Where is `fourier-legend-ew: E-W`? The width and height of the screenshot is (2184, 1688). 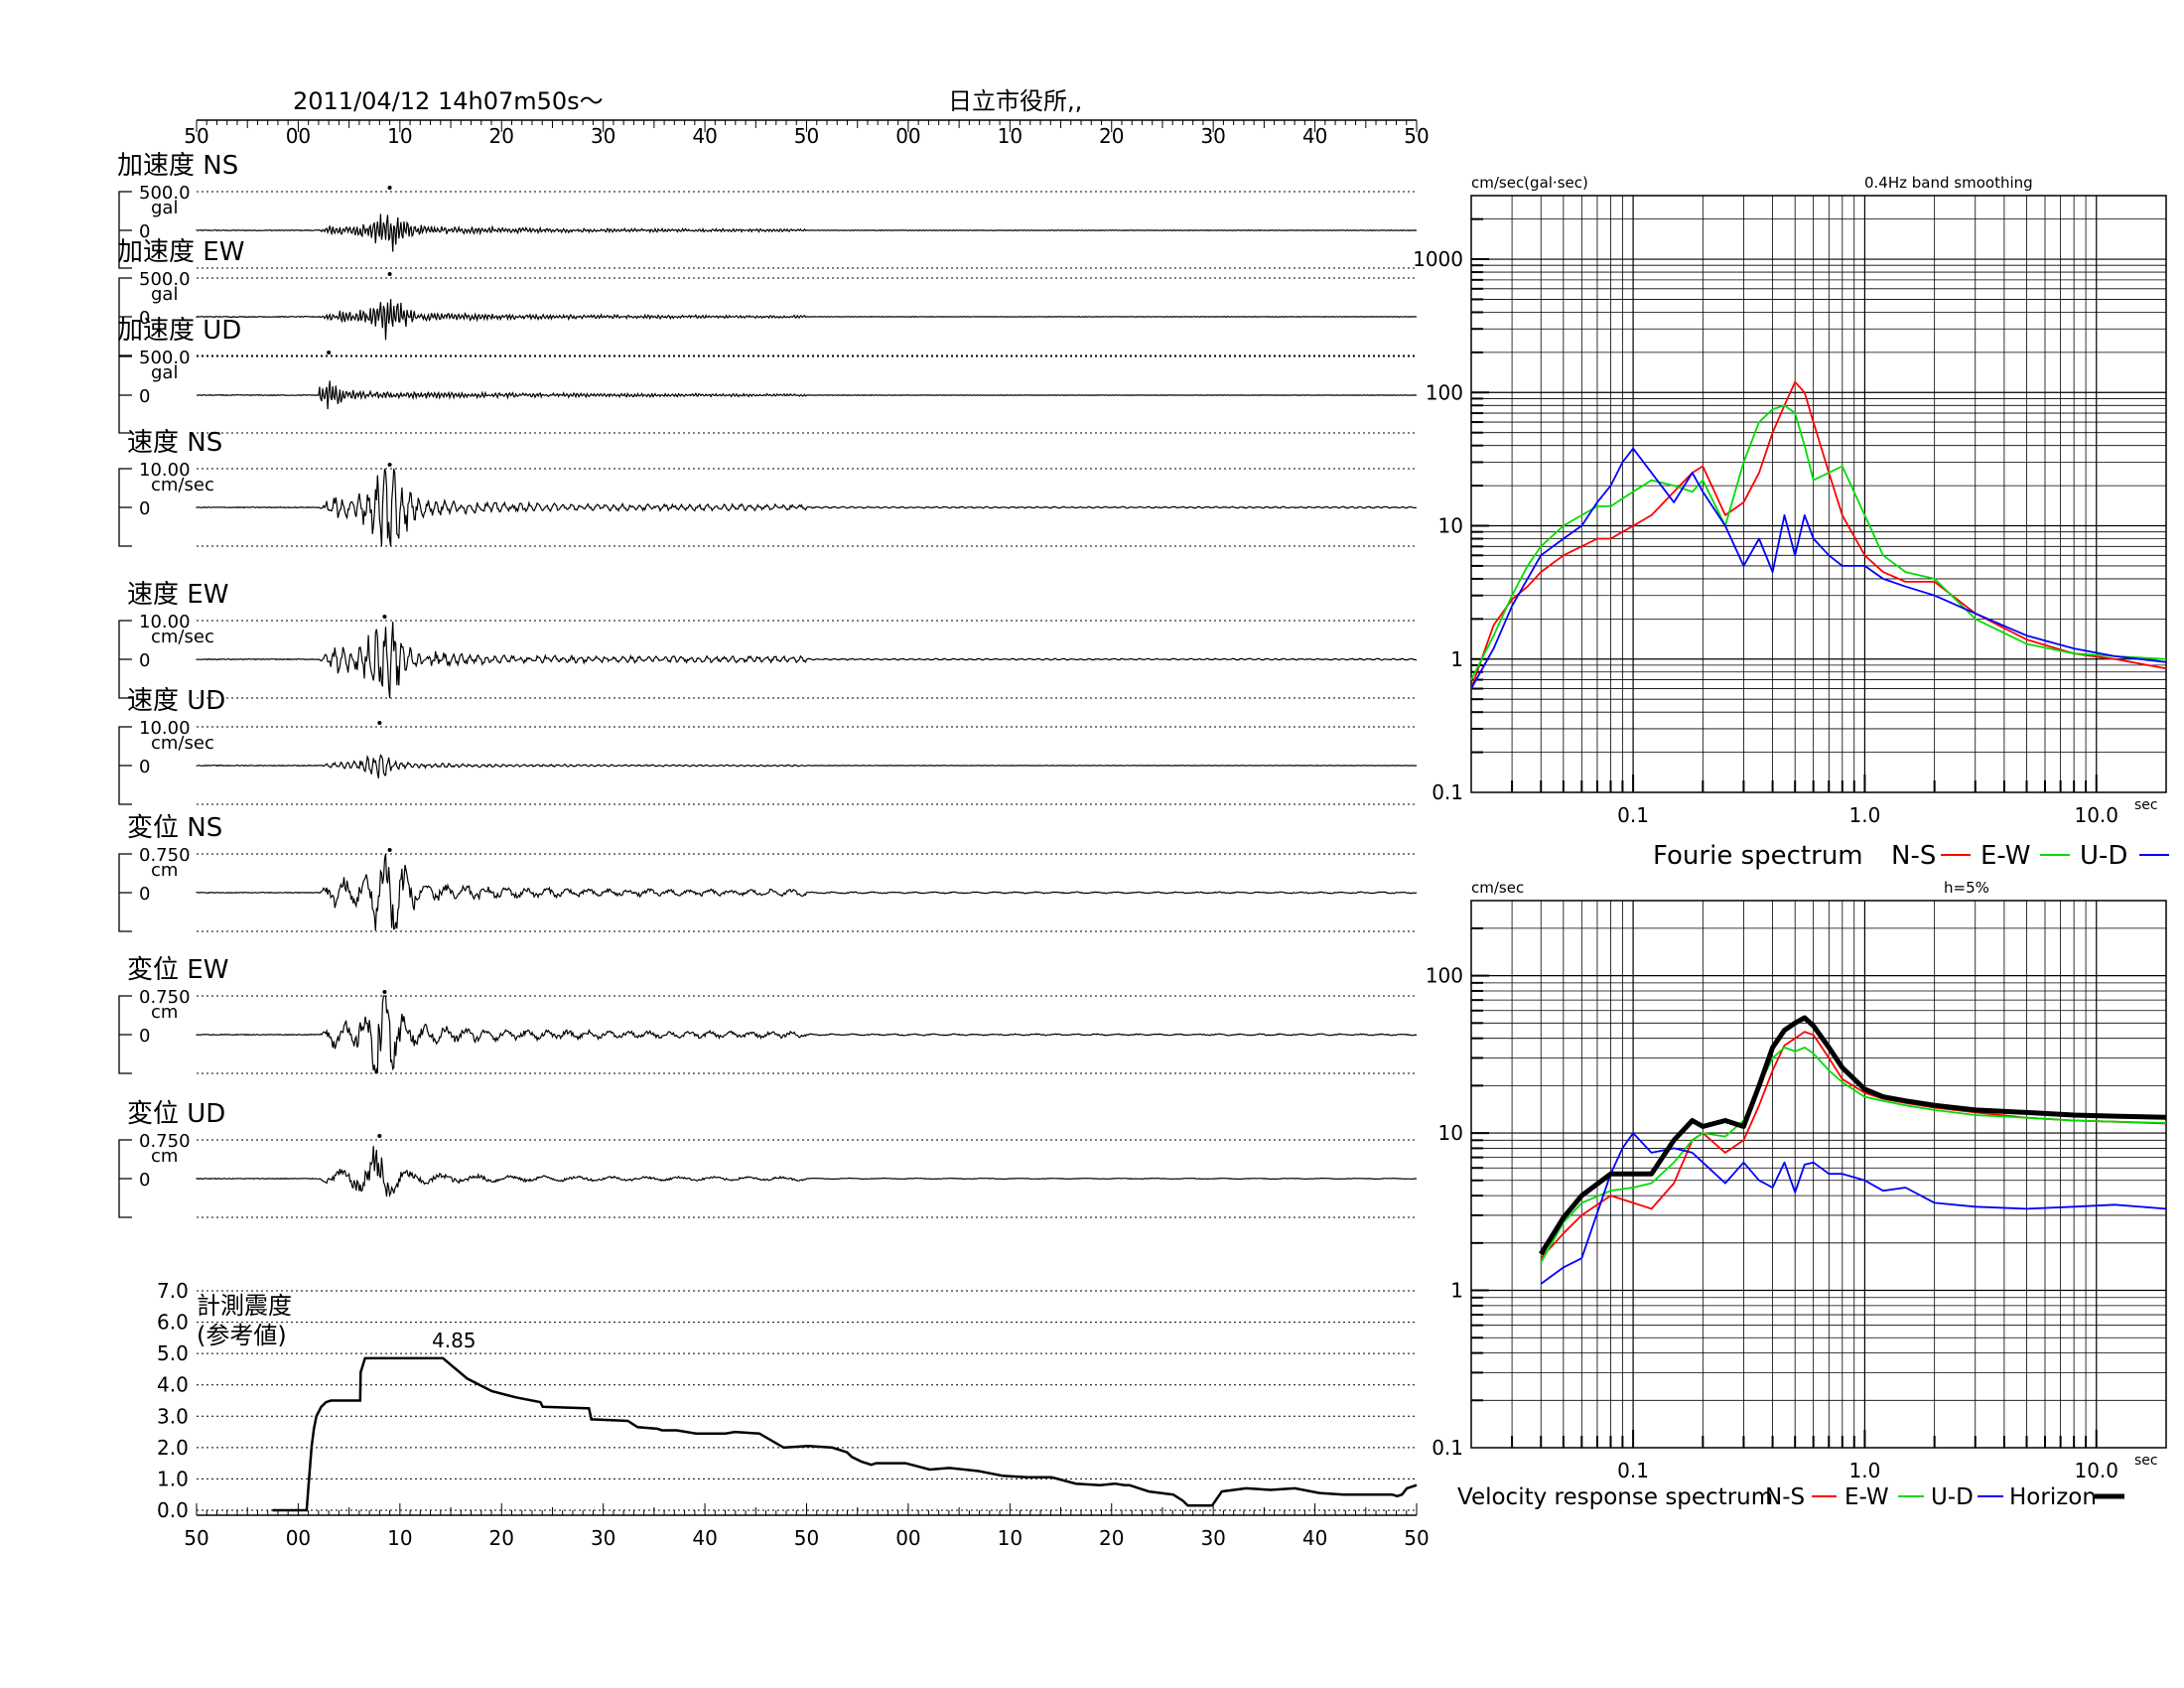
fourier-legend-ew: E-W is located at coordinates (2005, 856).